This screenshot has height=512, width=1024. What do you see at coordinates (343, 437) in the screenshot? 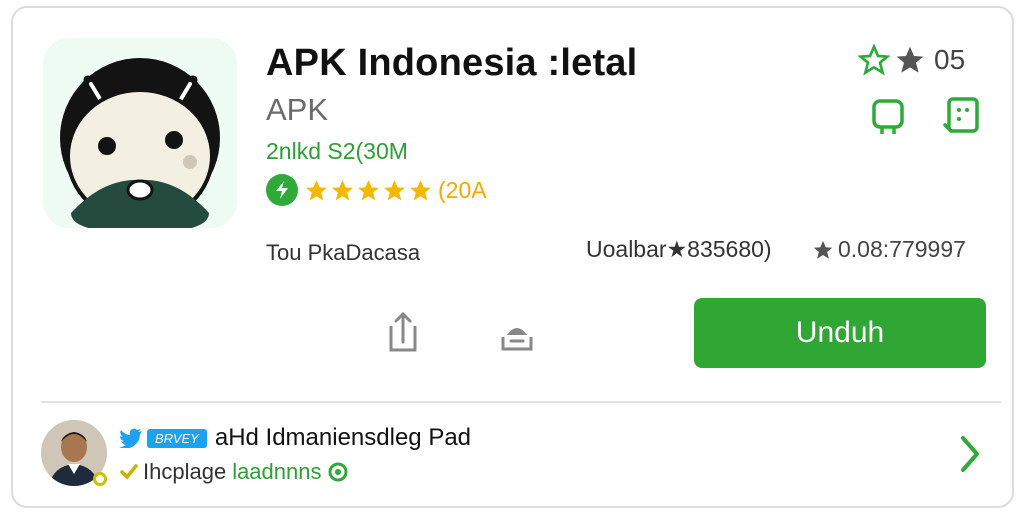
I see `review-title: aHd Idmaniensdleg Pad` at bounding box center [343, 437].